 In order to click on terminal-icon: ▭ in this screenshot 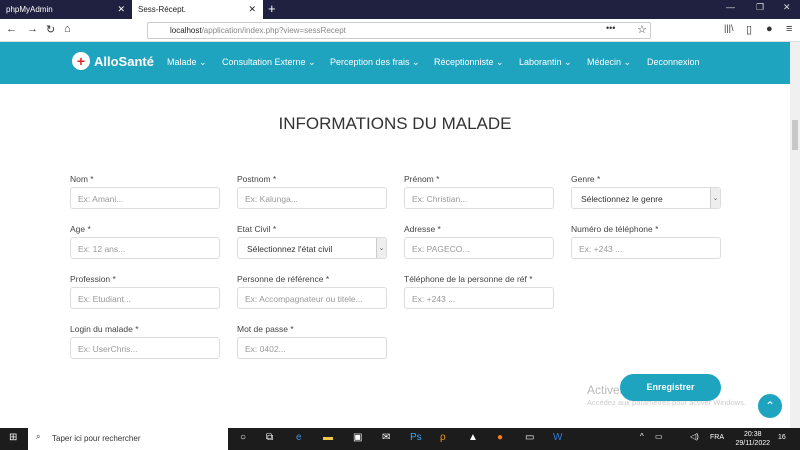, I will do `click(529, 437)`.